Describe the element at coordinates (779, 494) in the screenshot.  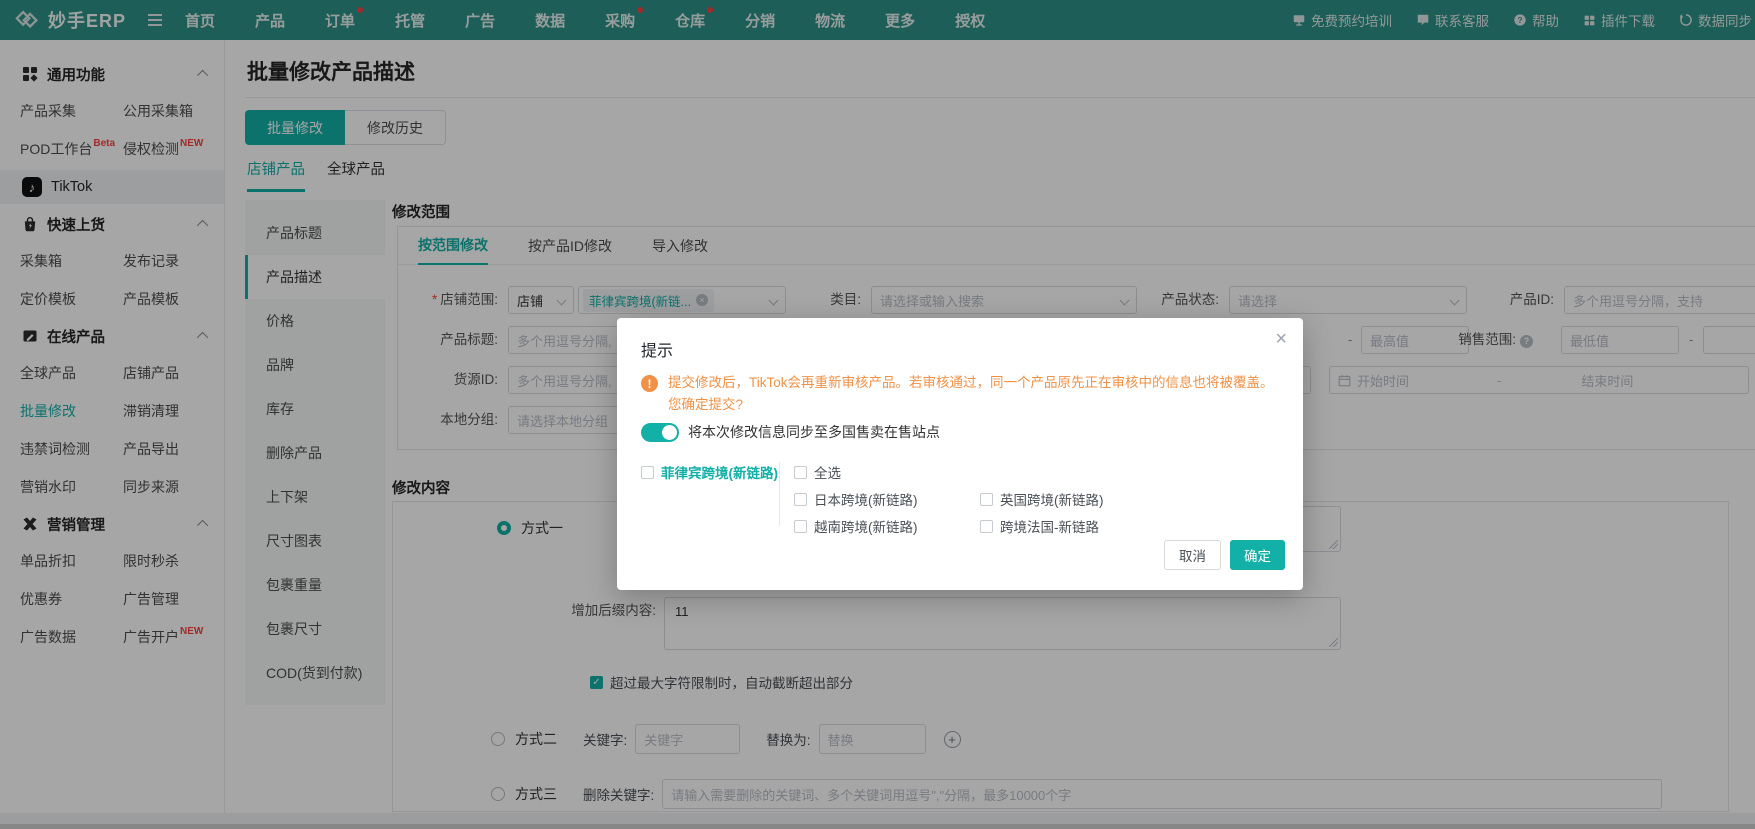
I see `divider` at that location.